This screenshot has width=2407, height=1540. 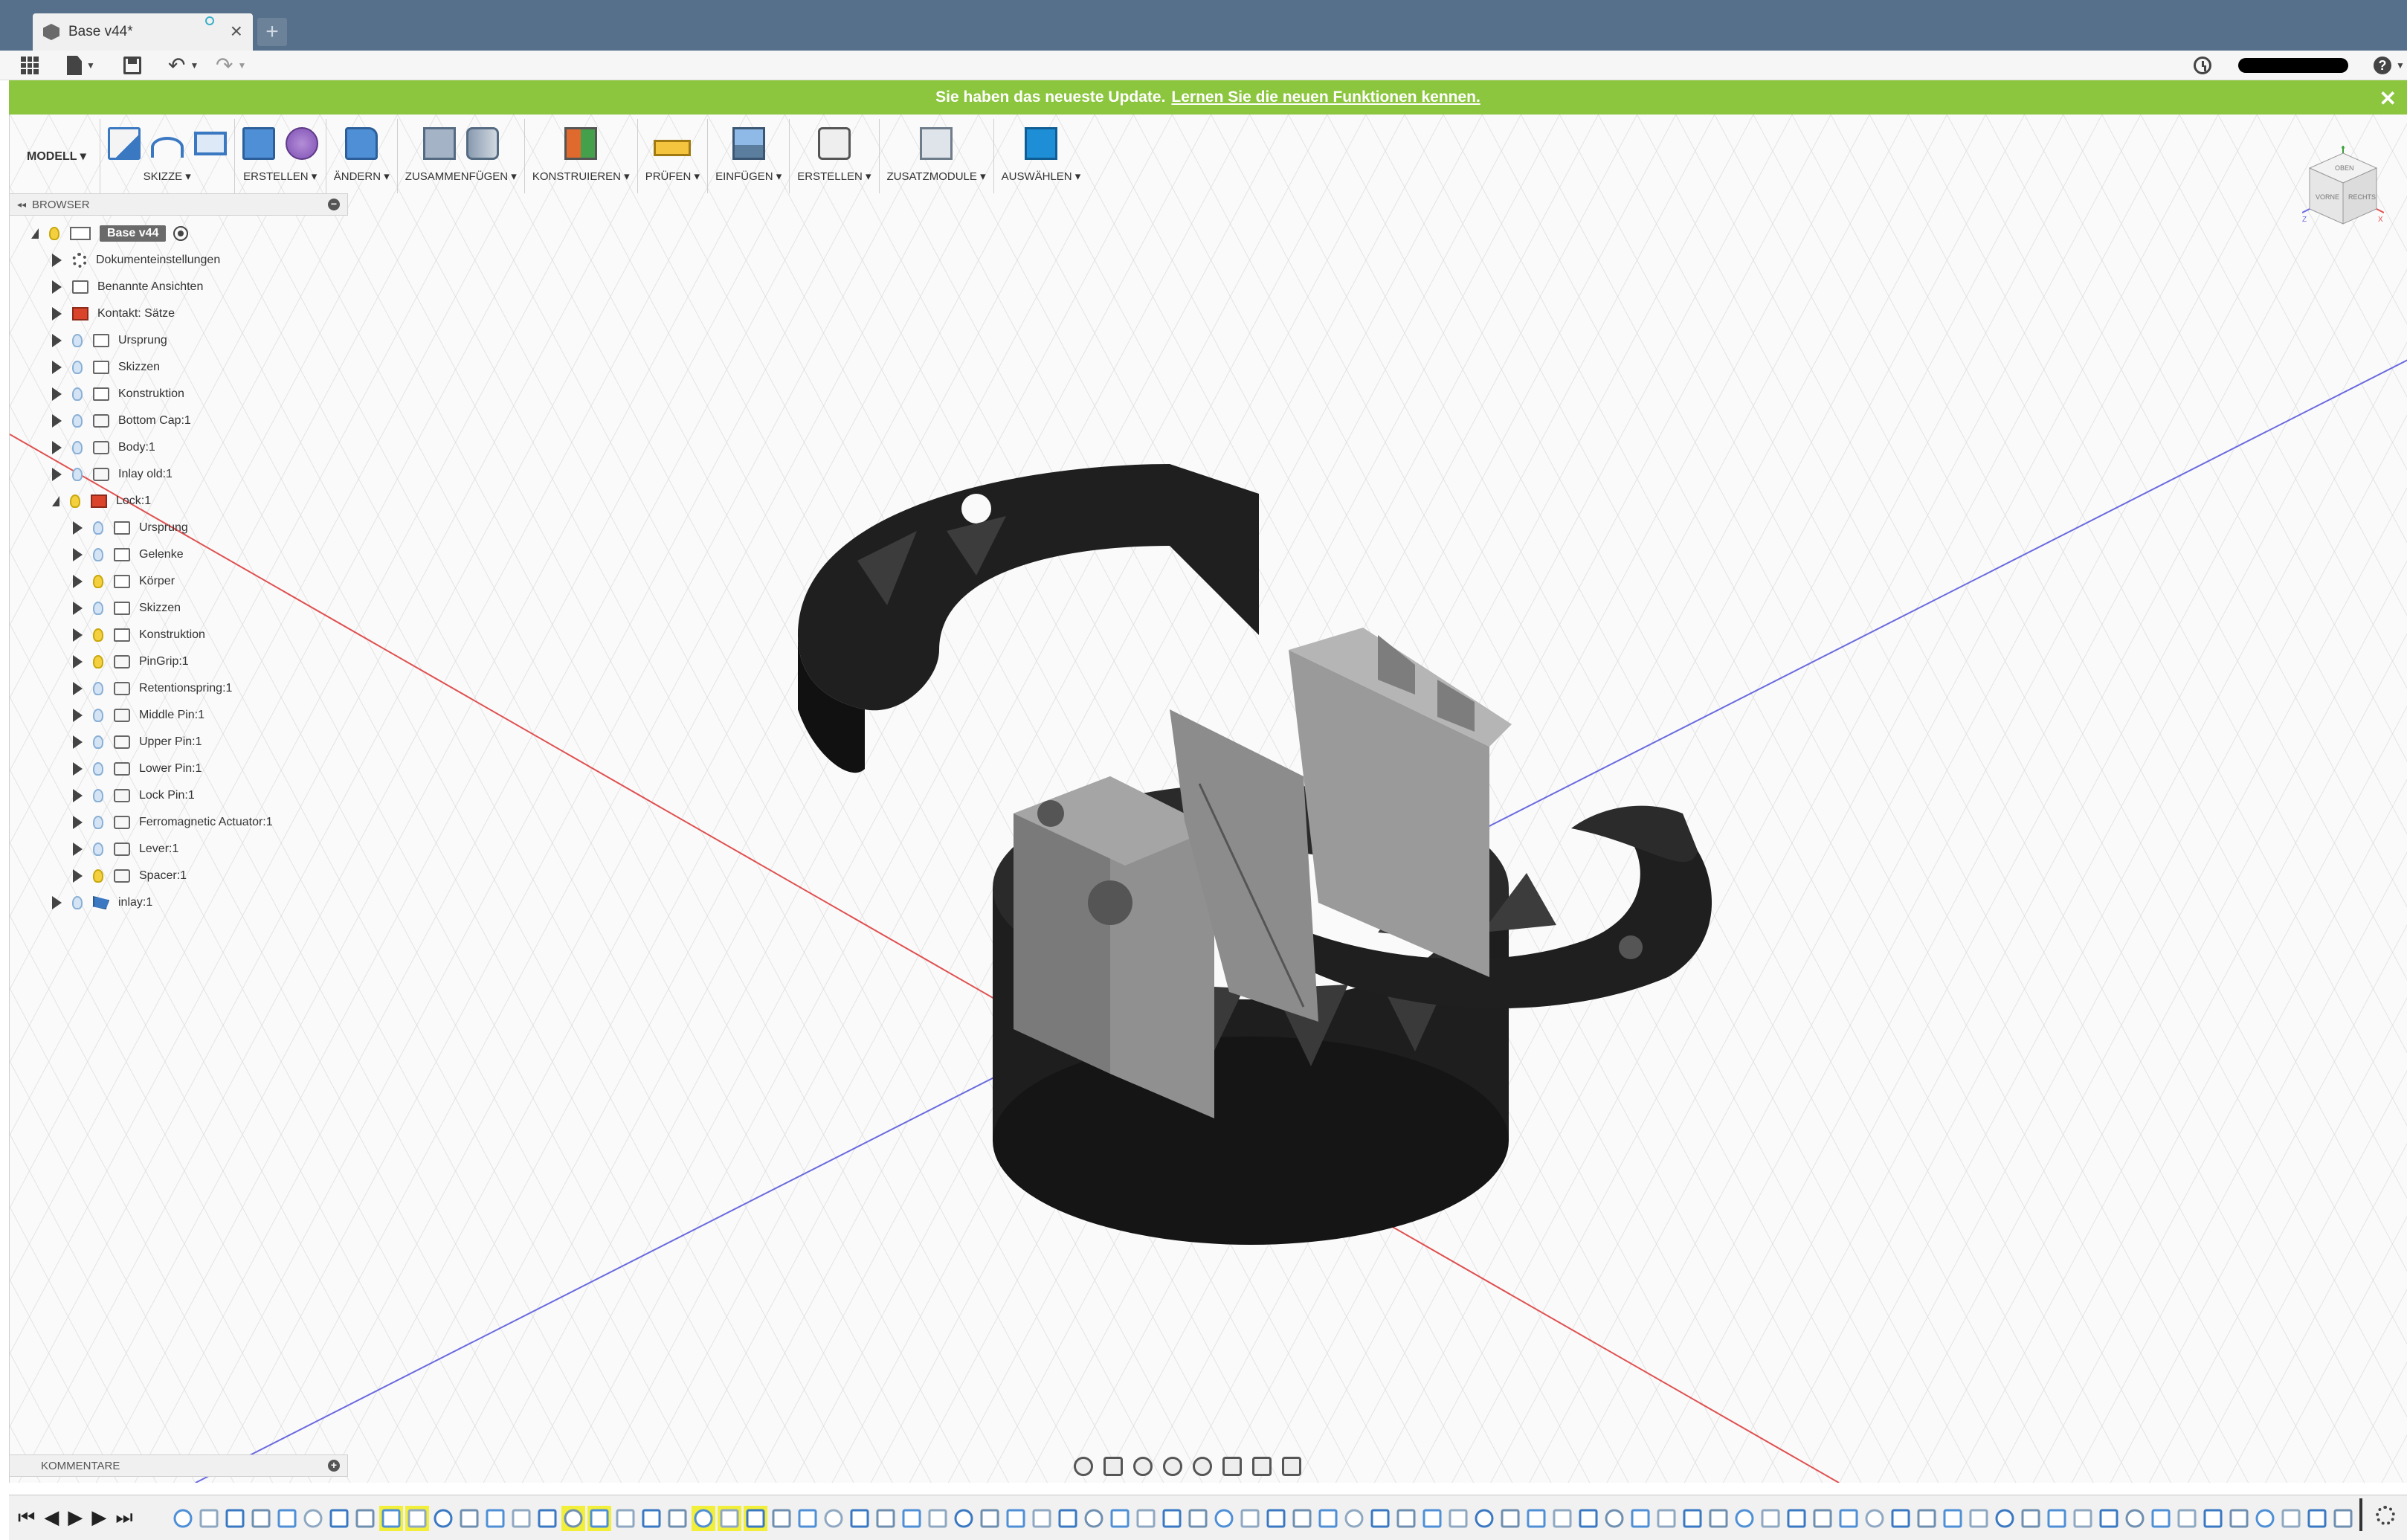 What do you see at coordinates (936, 176) in the screenshot?
I see `toolbar-label-addins: ZUSATZMODULE ▾` at bounding box center [936, 176].